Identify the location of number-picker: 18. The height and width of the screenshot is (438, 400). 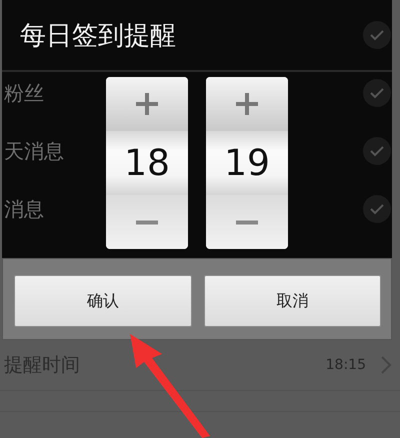
(147, 163).